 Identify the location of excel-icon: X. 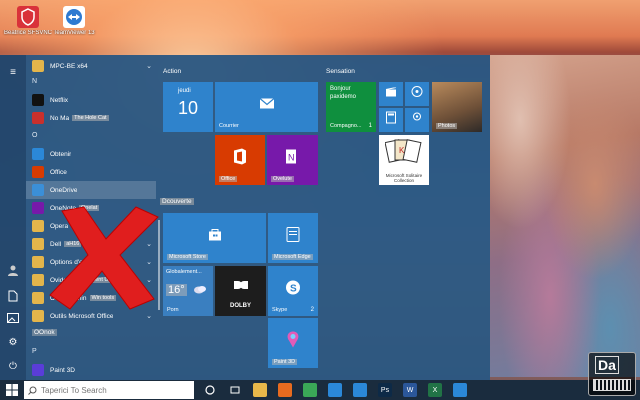
(435, 390).